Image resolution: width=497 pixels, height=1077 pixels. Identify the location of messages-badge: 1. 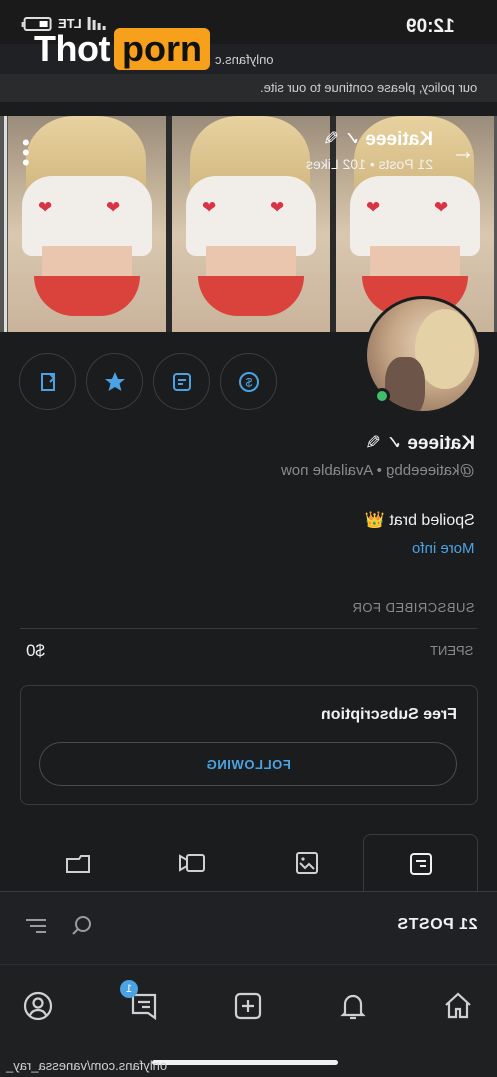
(129, 989).